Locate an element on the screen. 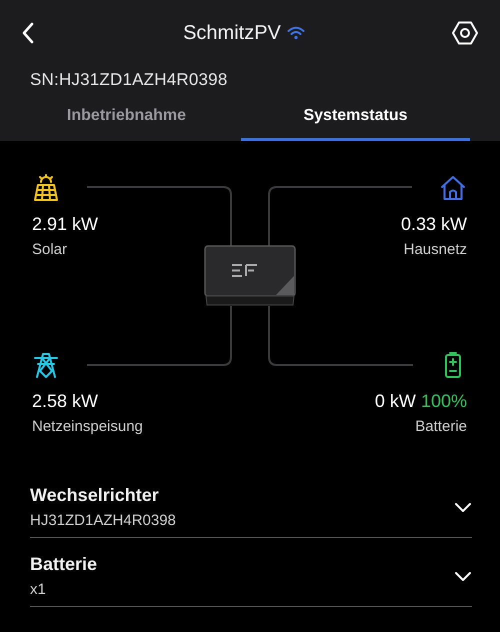 This screenshot has width=500, height=632. serial-number: SN:HJ31ZD1AZH4R0398 is located at coordinates (129, 79).